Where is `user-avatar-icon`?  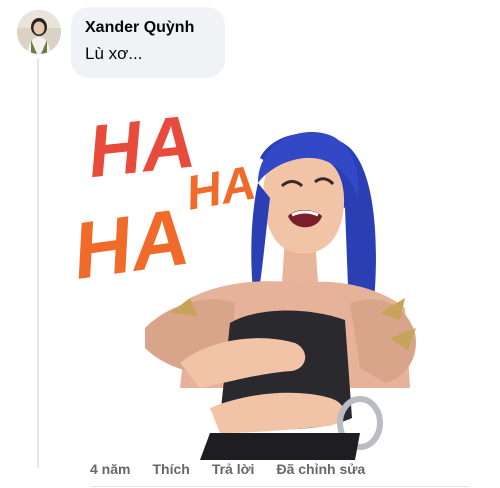 user-avatar-icon is located at coordinates (39, 32).